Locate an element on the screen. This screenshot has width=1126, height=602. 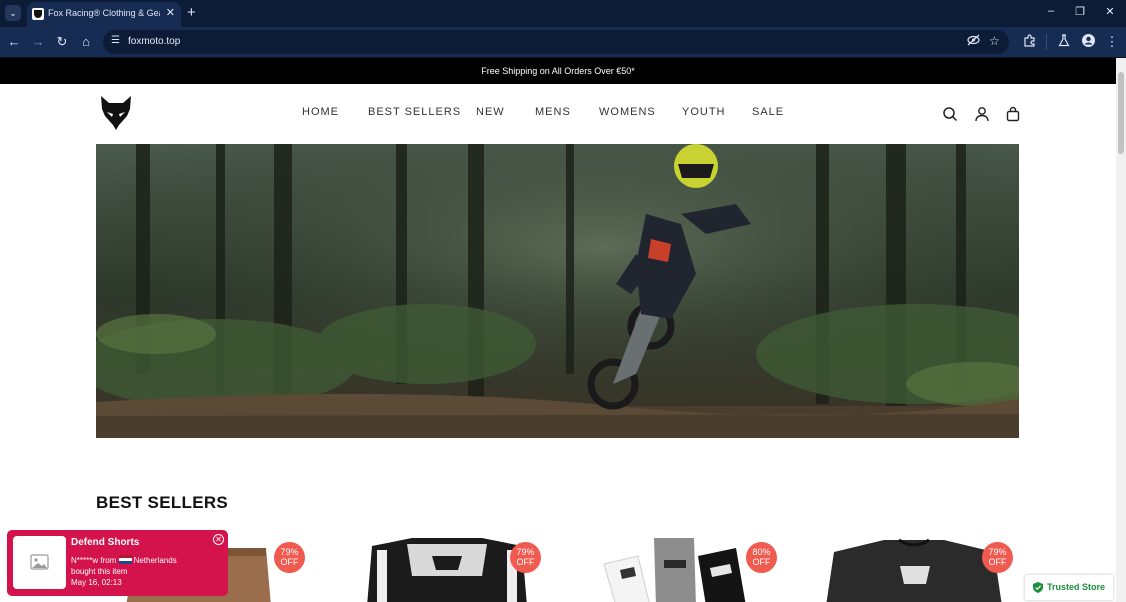
bookmark-star-icon: ☆ is located at coordinates (994, 41).